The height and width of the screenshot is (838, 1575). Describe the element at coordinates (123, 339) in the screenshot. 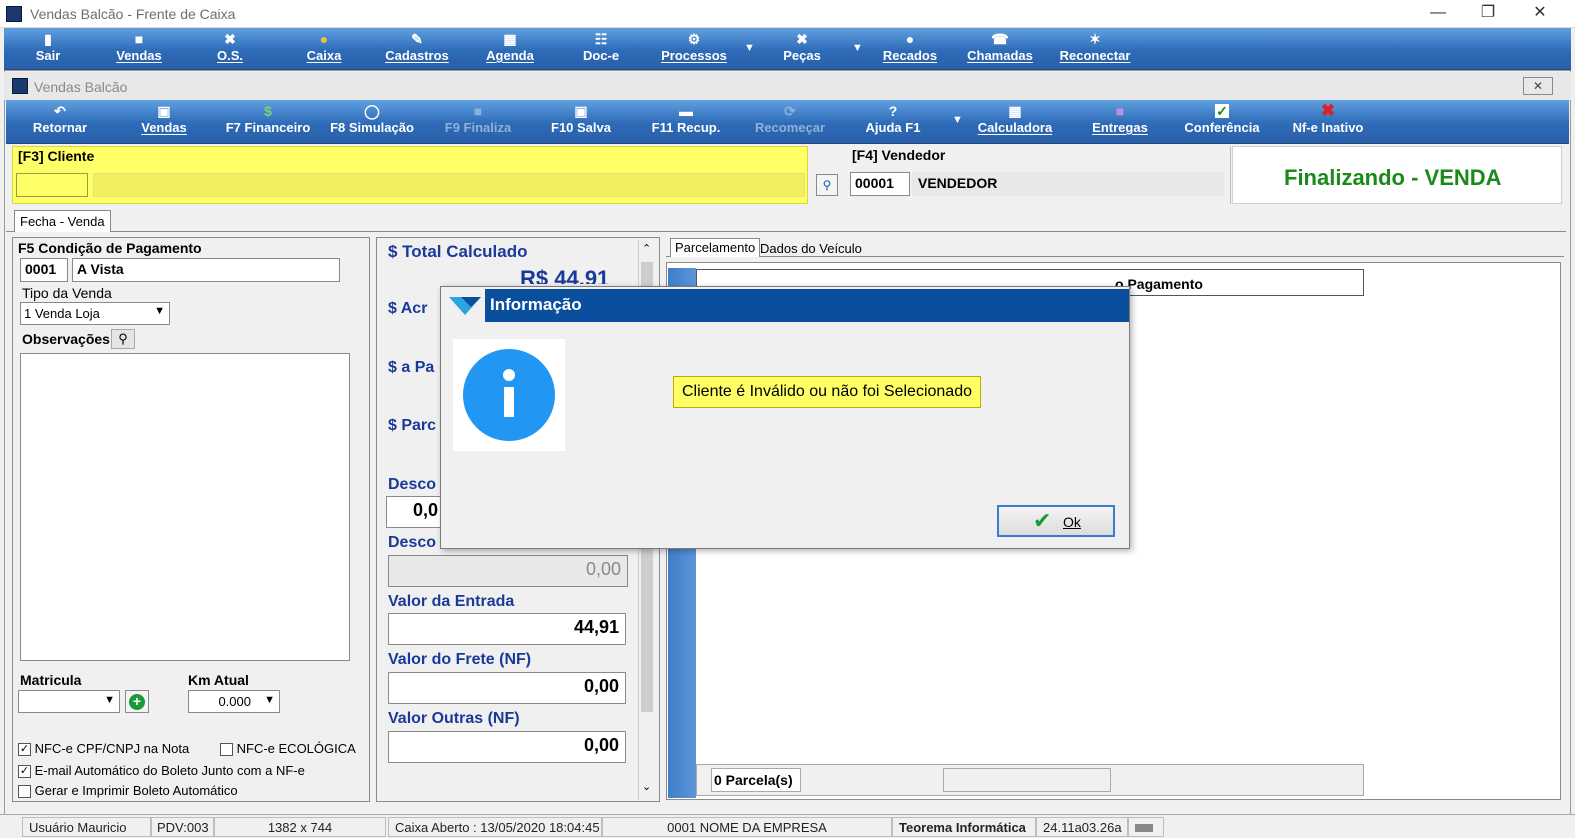

I see `search-icon: ⚲` at that location.